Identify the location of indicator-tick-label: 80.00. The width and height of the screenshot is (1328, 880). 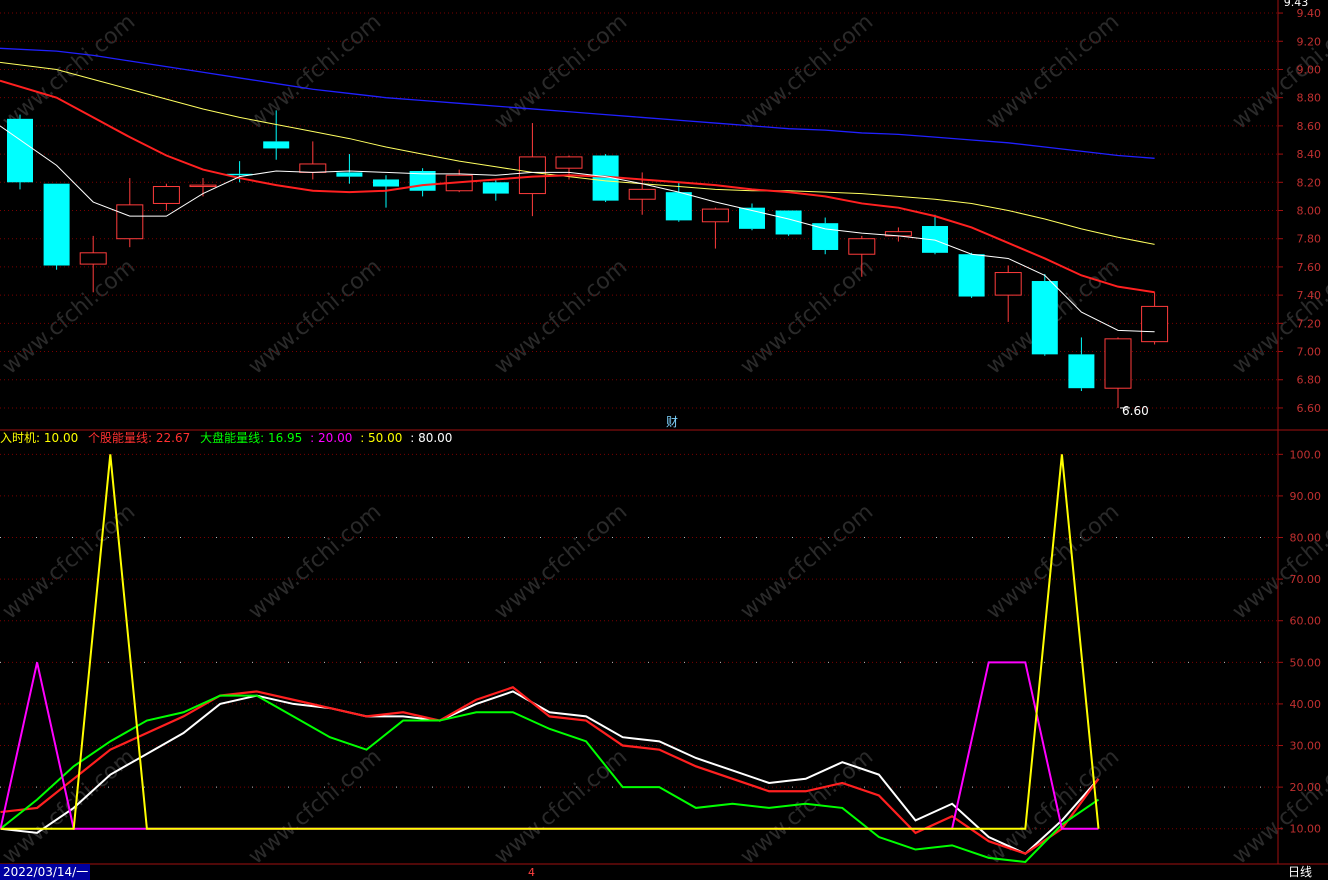
(1306, 538).